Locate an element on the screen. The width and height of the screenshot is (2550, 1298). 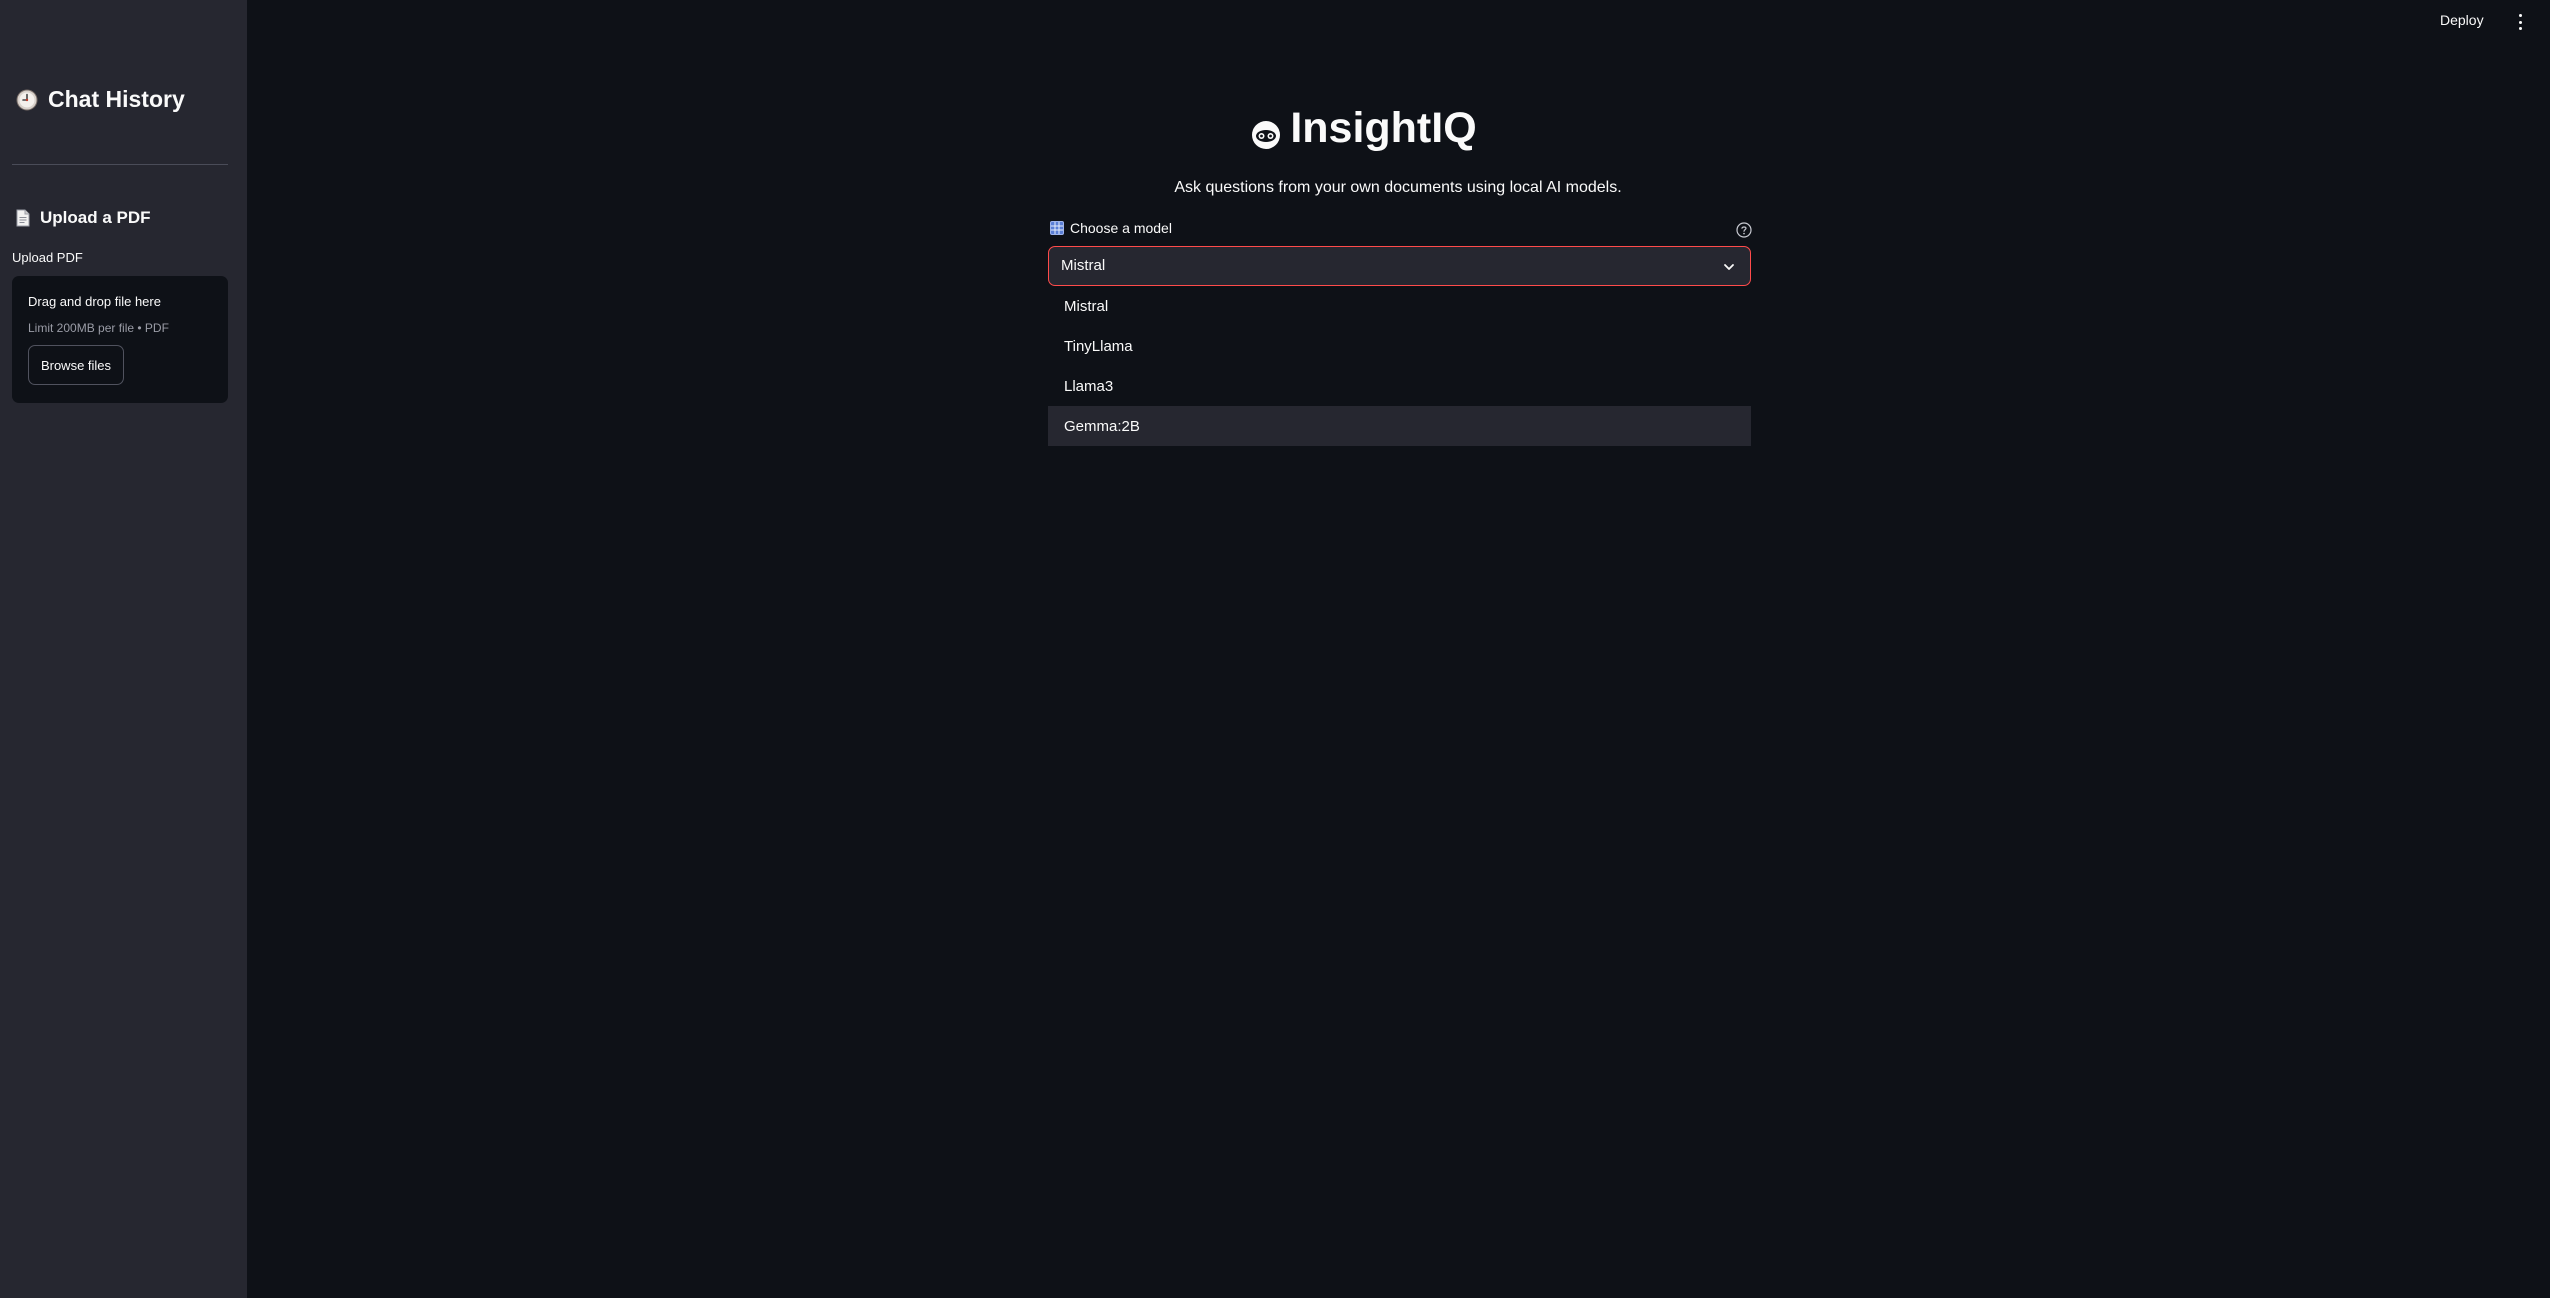
model-dropdown-list: Mistral TinyLlama Llama3 Gemma:2B is located at coordinates (1399, 366).